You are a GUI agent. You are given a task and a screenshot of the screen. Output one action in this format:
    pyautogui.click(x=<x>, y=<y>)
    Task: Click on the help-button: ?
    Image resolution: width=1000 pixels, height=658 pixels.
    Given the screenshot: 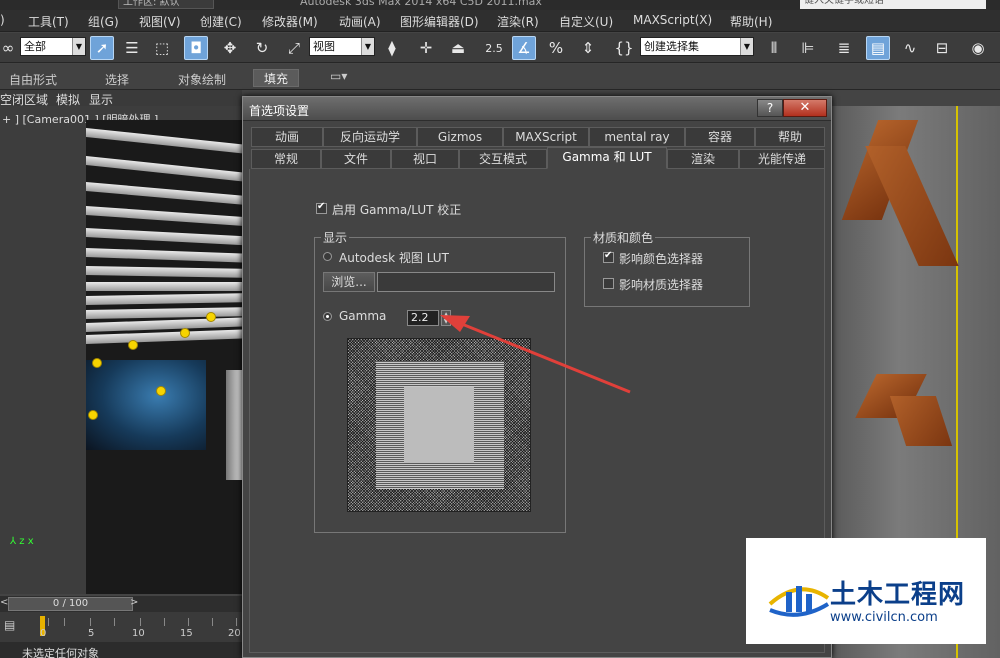 What is the action you would take?
    pyautogui.click(x=770, y=108)
    